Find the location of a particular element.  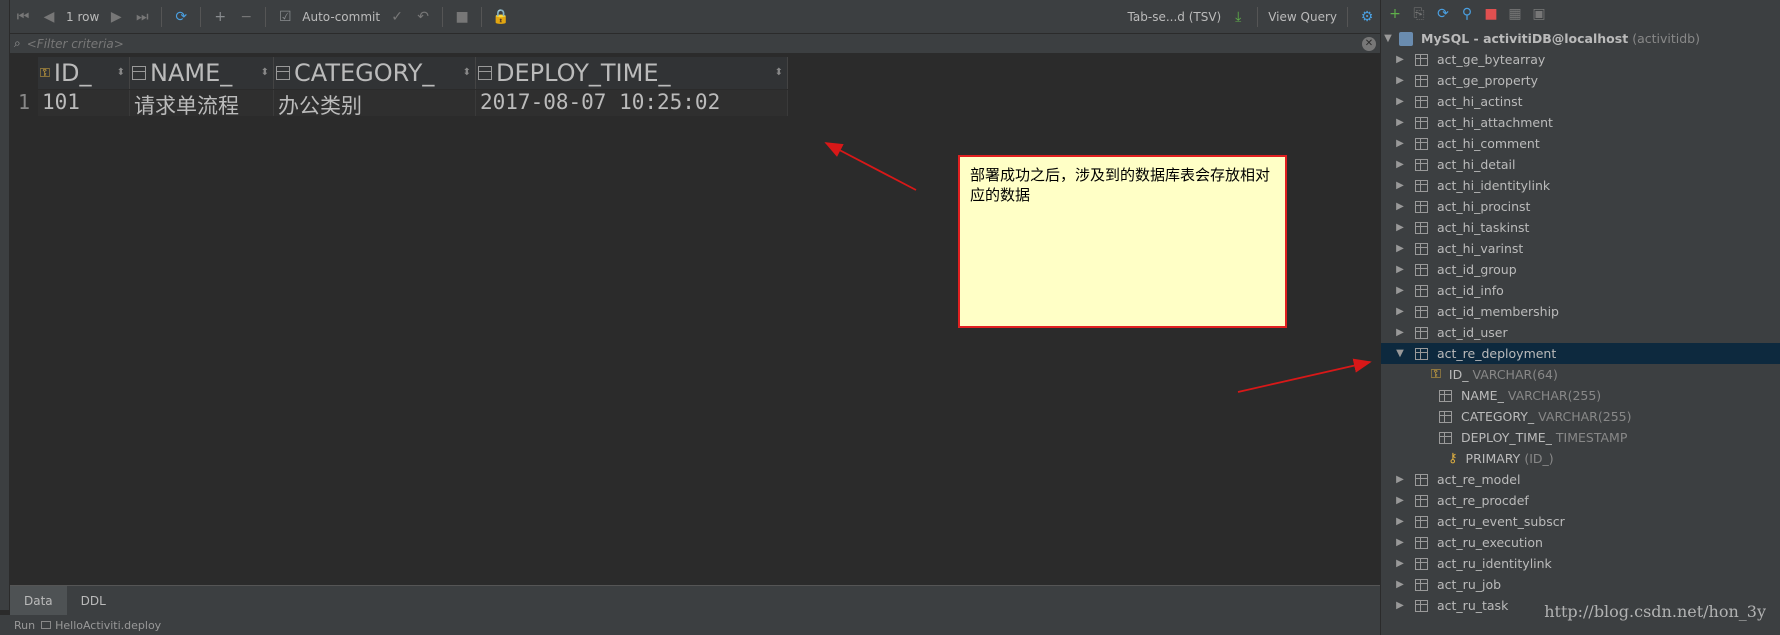

tree-table-item: ▶ act_hi_varinst is located at coordinates (1580, 248).